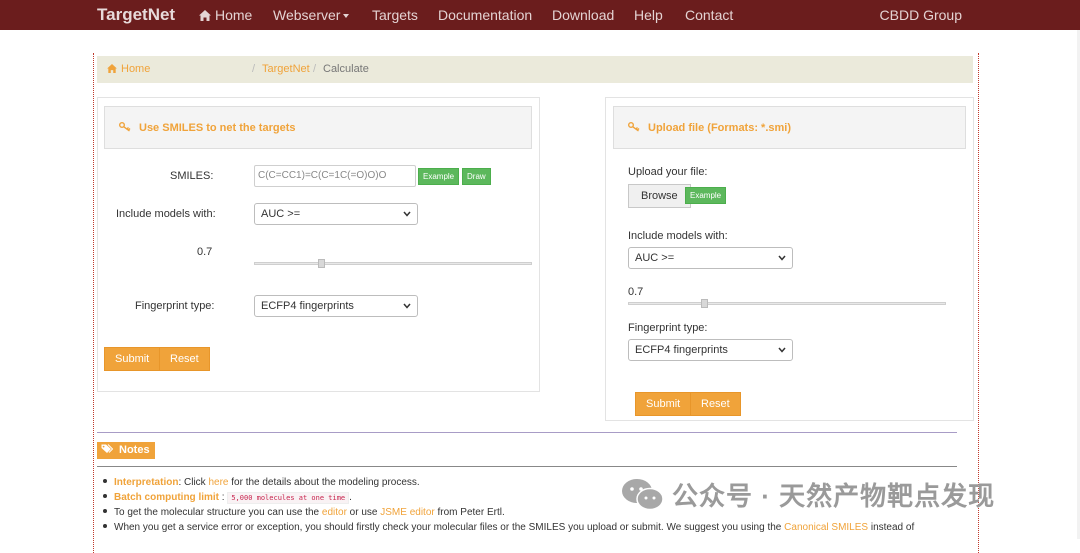 The width and height of the screenshot is (1080, 553). Describe the element at coordinates (146, 482) in the screenshot. I see `note-interpretation-key: Interpretation` at that location.